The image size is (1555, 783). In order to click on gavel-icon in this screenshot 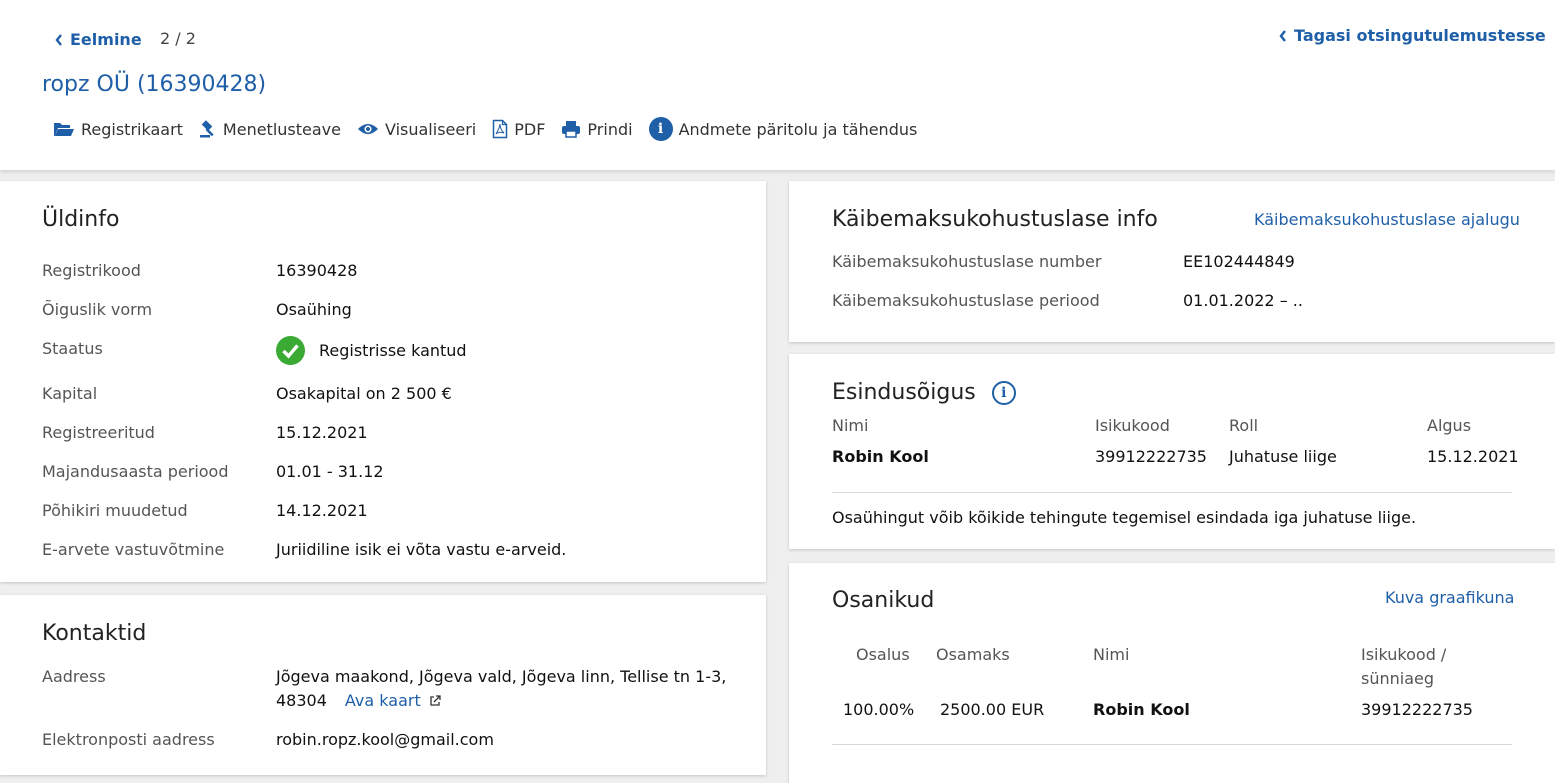, I will do `click(206, 129)`.